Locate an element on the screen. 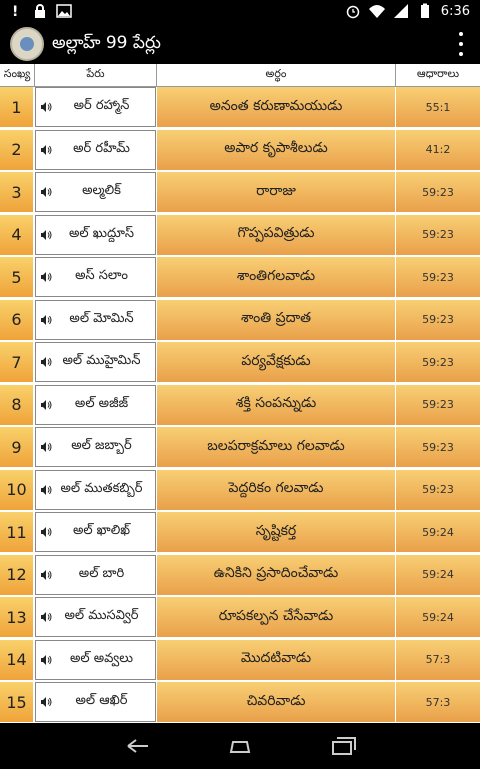  row-name: అల్ ఆఖిర్ is located at coordinates (101, 700).